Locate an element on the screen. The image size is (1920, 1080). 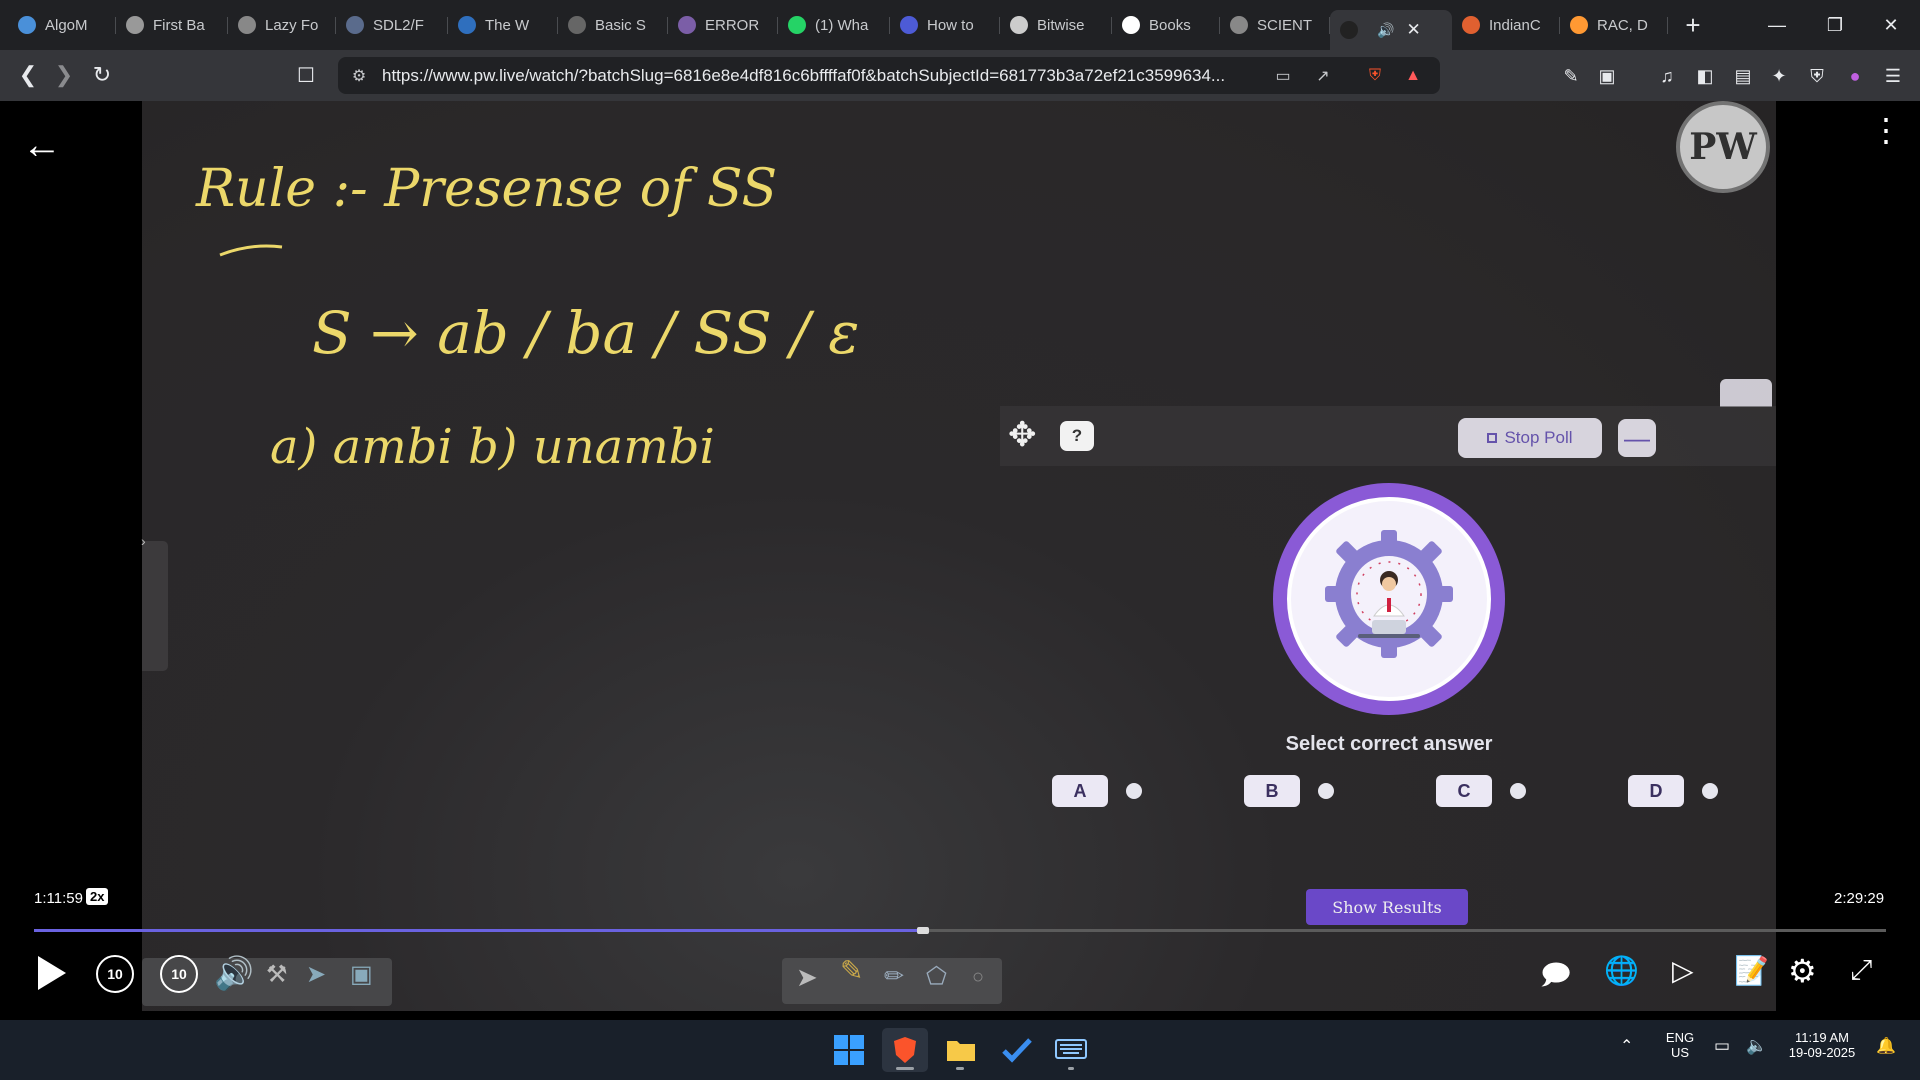
option-label: C is located at coordinates (1464, 791).